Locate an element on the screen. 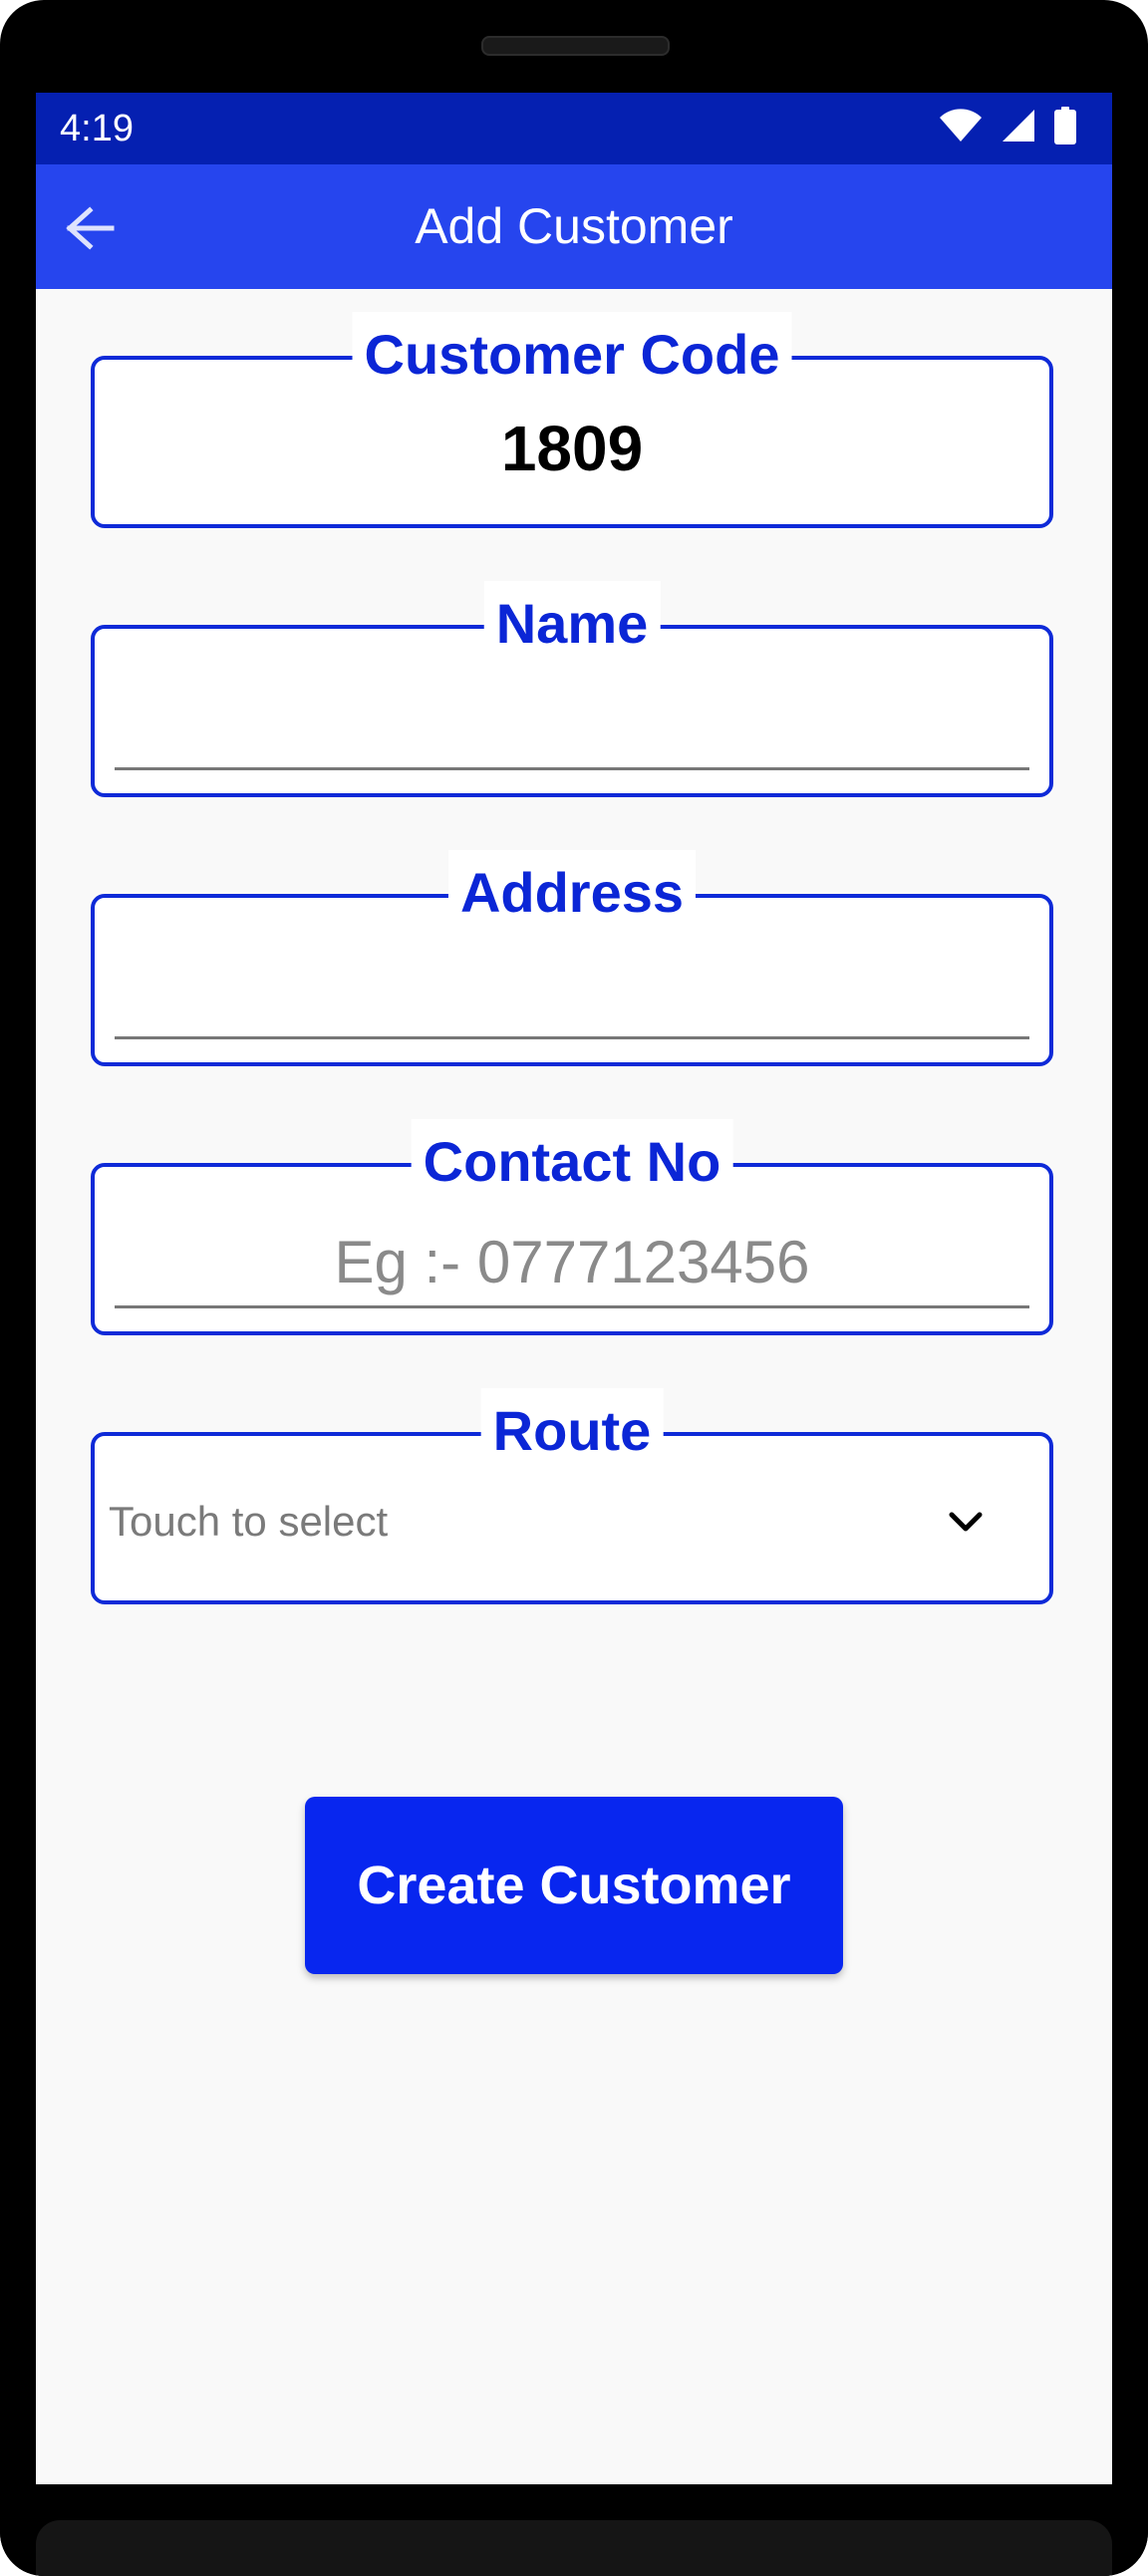  earpiece-speaker is located at coordinates (575, 46).